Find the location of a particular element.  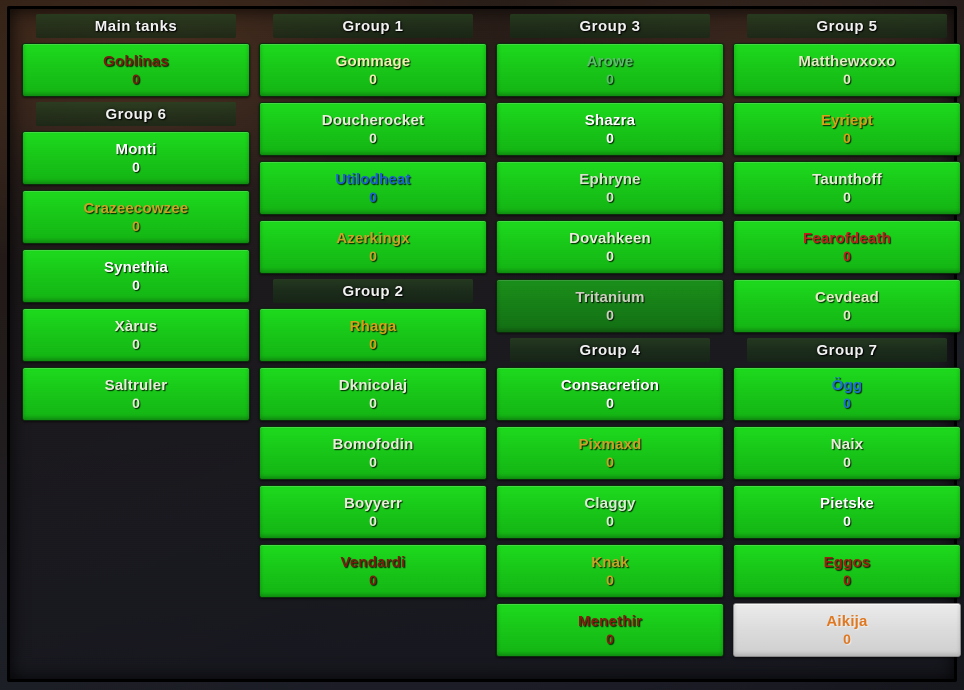

unit-name: Claggy is located at coordinates (610, 503).